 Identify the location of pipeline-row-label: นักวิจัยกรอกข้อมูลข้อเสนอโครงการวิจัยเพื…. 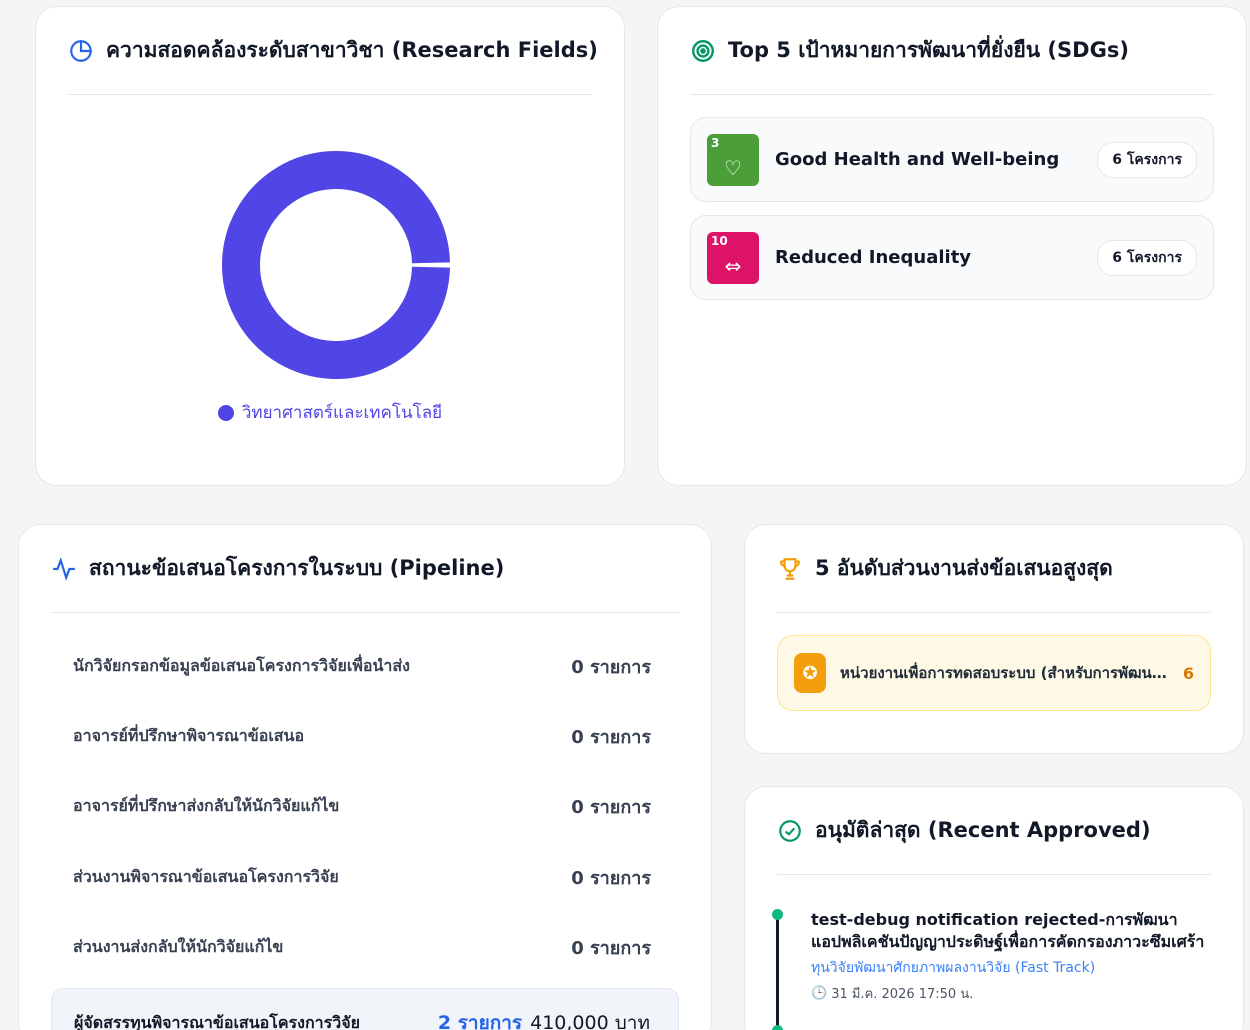
(241, 665).